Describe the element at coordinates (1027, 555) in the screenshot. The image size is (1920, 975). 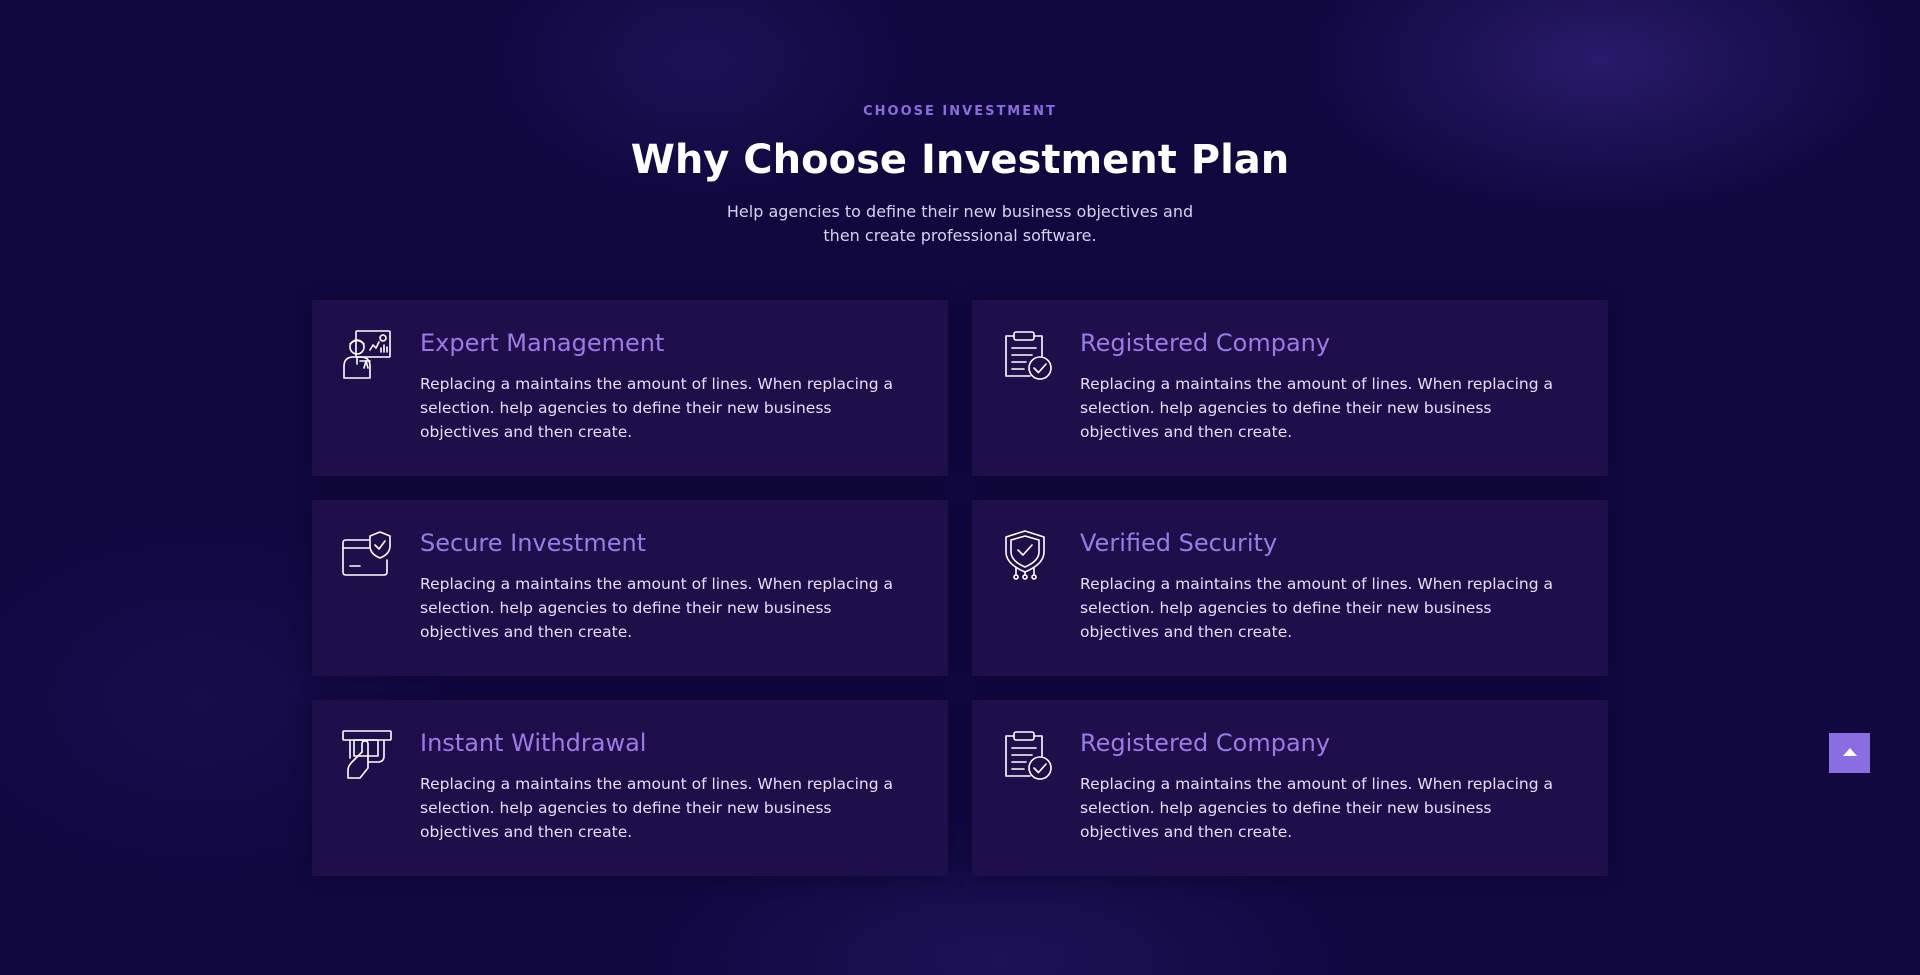
I see `shield-check-icon` at that location.